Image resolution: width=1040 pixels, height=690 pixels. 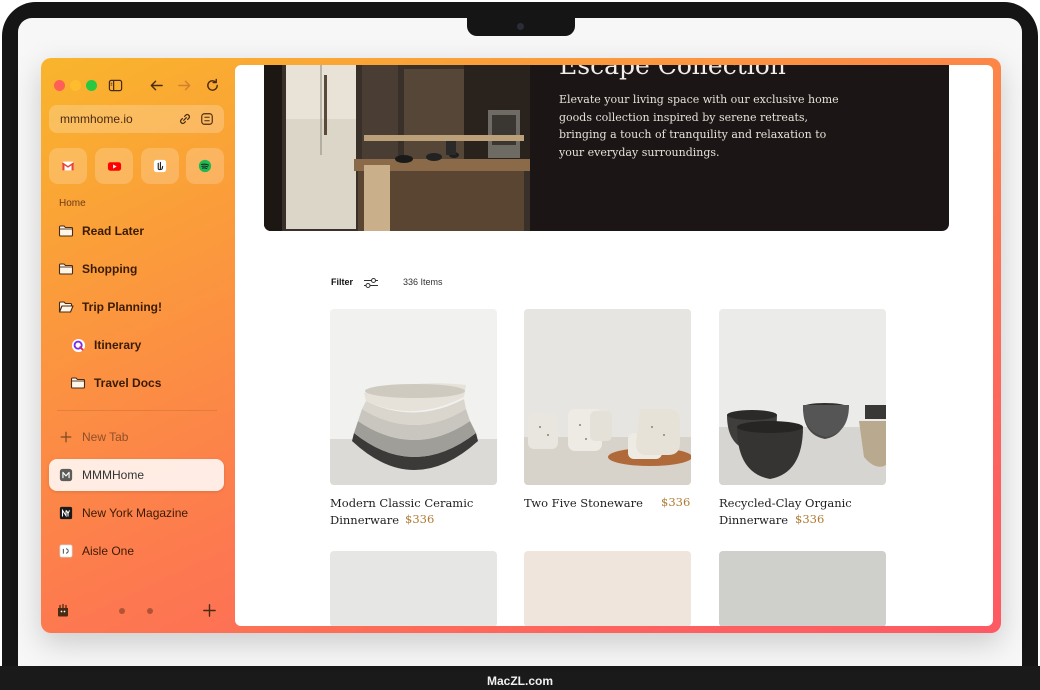 I want to click on section-label: Home, so click(x=72, y=203).